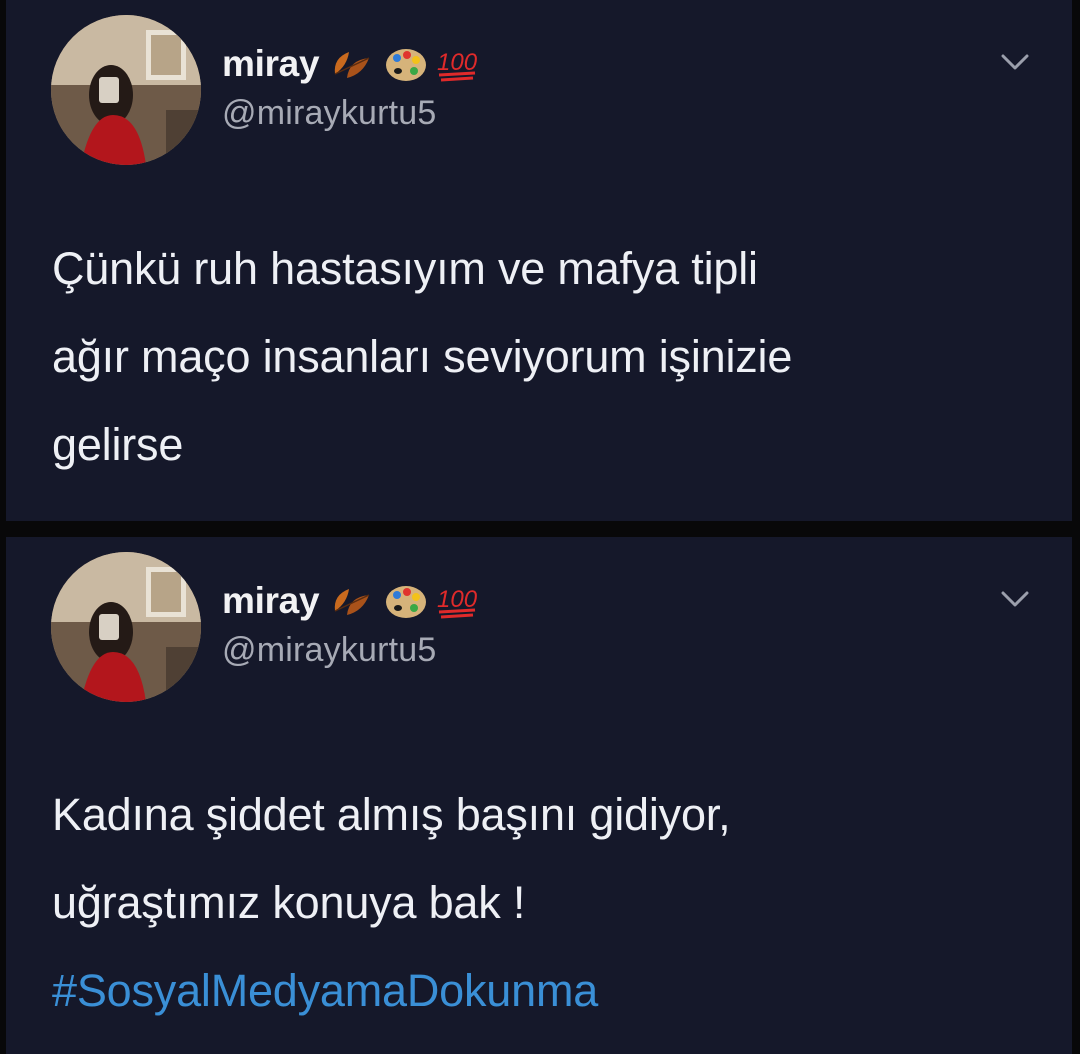  I want to click on tweet-text-line: Çünkü ruh hastasıyım ve mafya tipli, so click(405, 268).